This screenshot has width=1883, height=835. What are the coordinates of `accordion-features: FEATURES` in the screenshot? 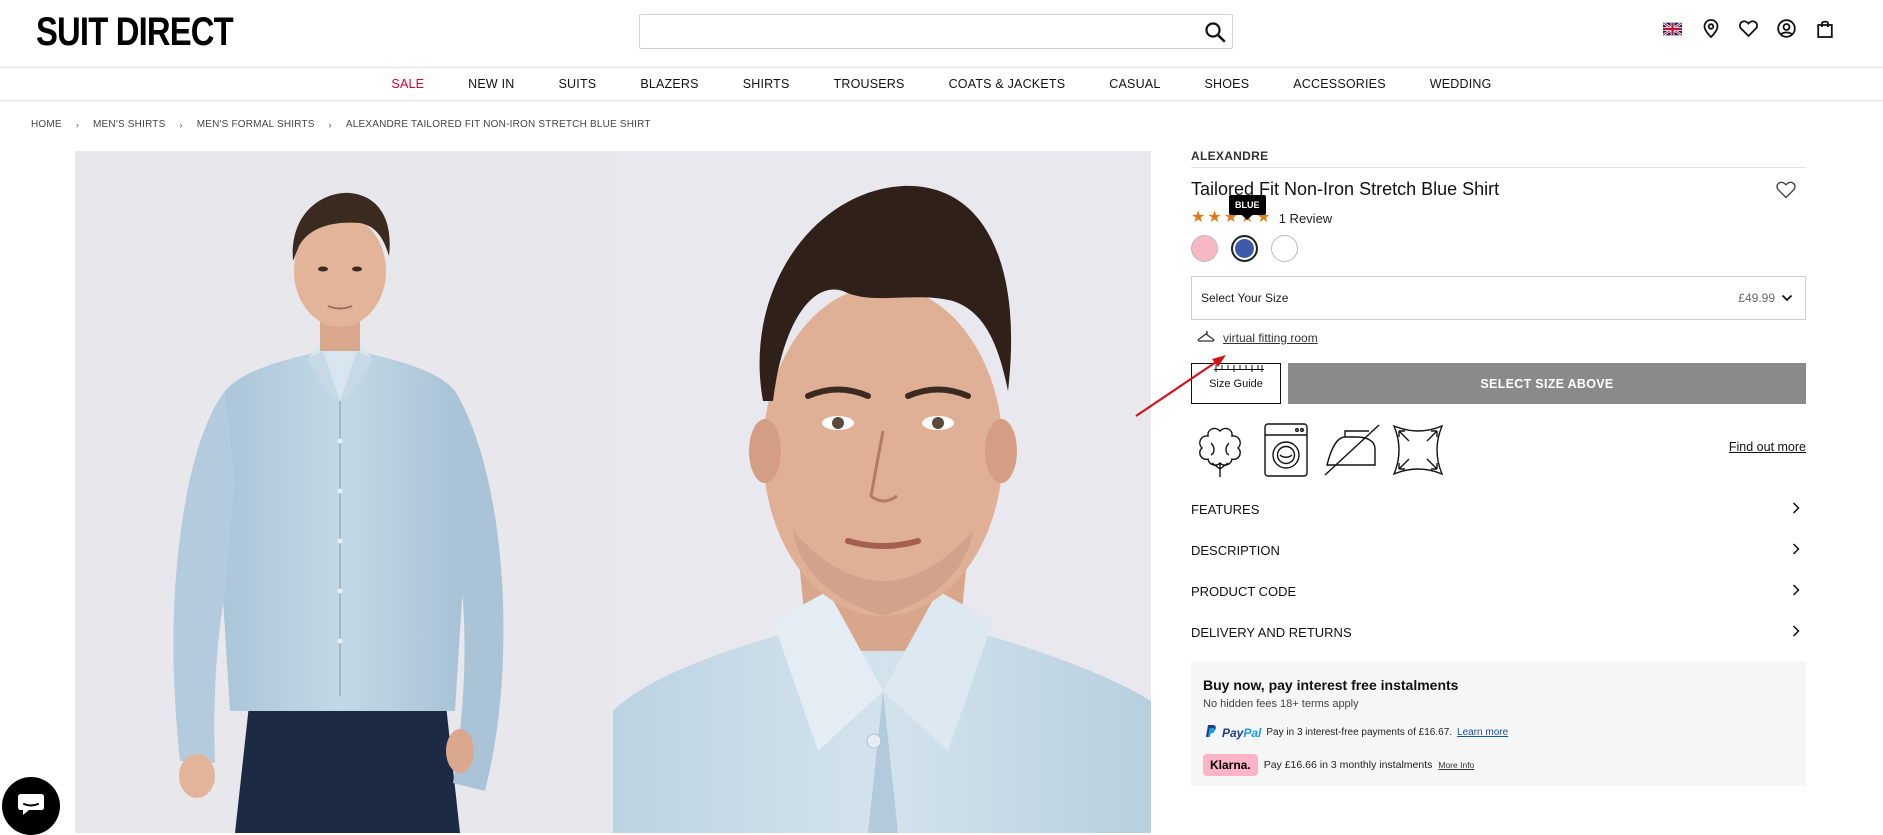 It's located at (1498, 509).